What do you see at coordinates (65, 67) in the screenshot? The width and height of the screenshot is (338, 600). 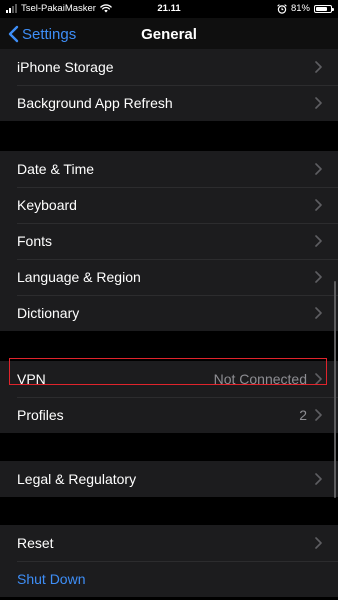 I see `row-label: iPhone Storage` at bounding box center [65, 67].